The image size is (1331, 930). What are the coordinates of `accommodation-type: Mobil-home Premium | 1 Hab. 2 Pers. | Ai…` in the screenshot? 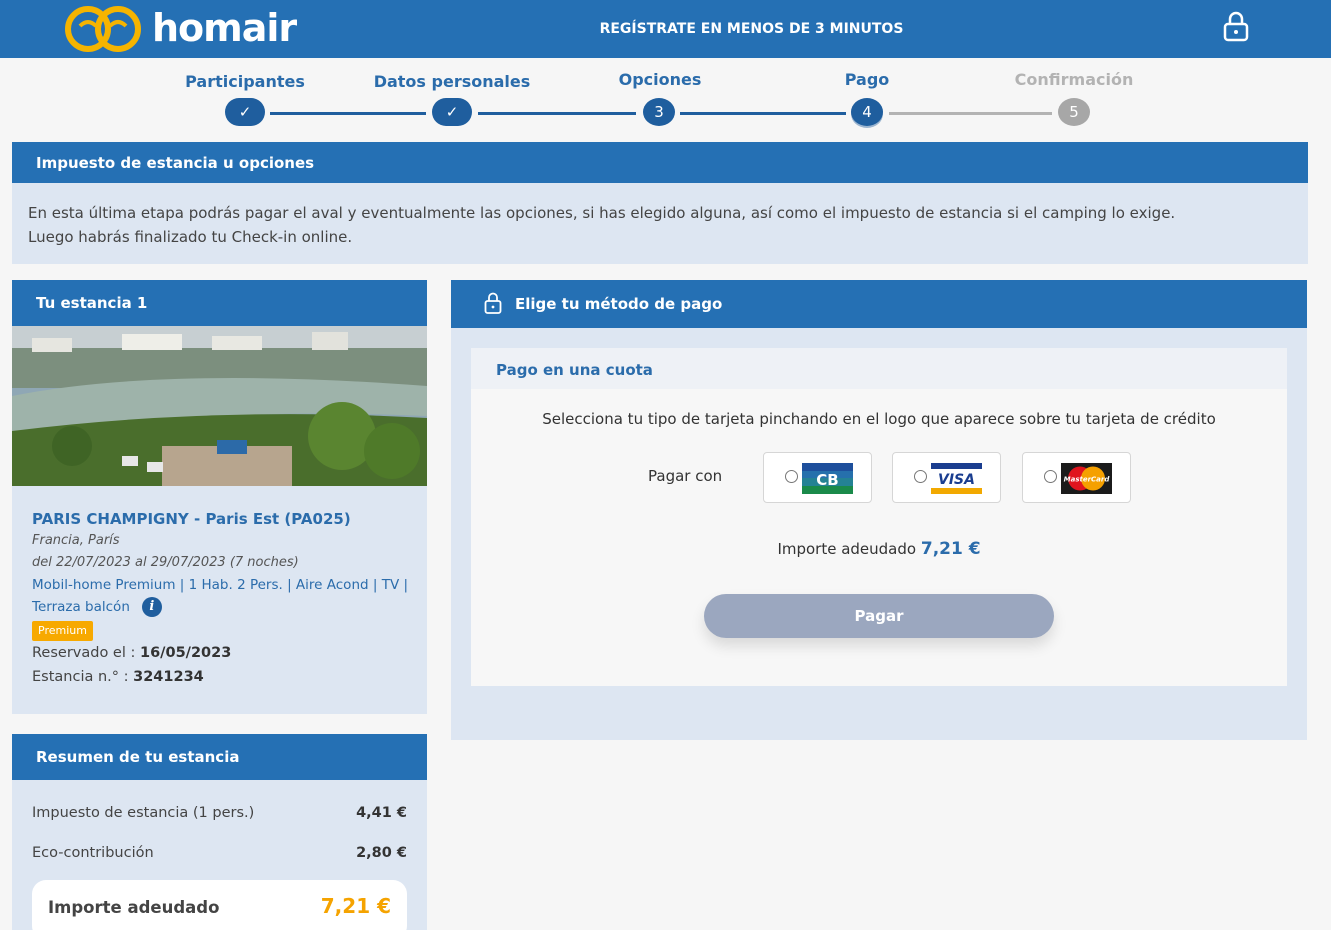 It's located at (222, 596).